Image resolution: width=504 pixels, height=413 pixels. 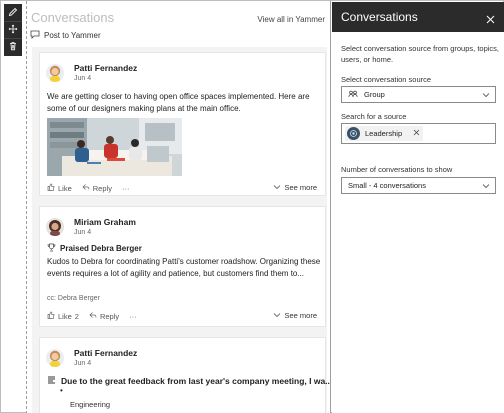 I want to click on cc-recipients: cc: Debra Berger, so click(x=73, y=298).